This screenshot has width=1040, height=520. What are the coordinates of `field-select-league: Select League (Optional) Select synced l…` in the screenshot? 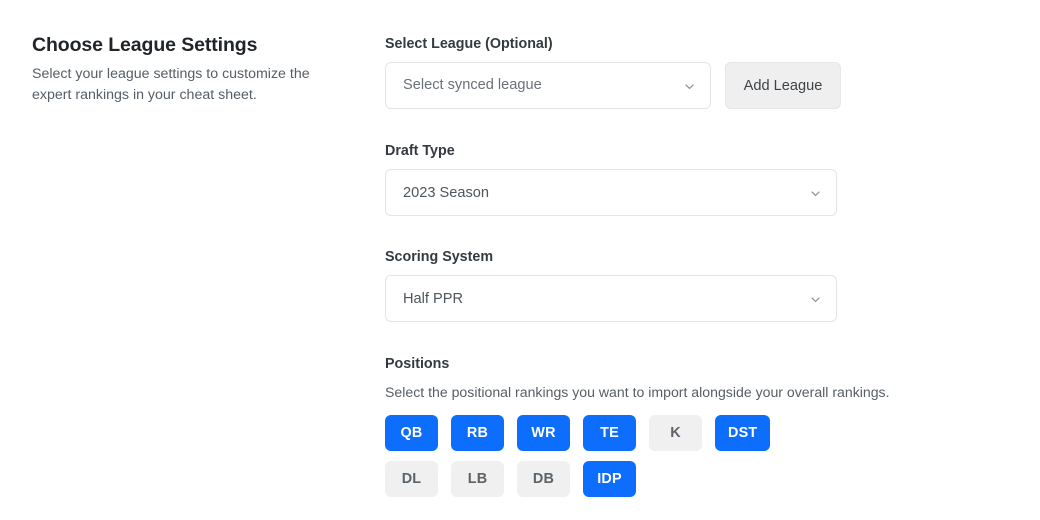 It's located at (695, 73).